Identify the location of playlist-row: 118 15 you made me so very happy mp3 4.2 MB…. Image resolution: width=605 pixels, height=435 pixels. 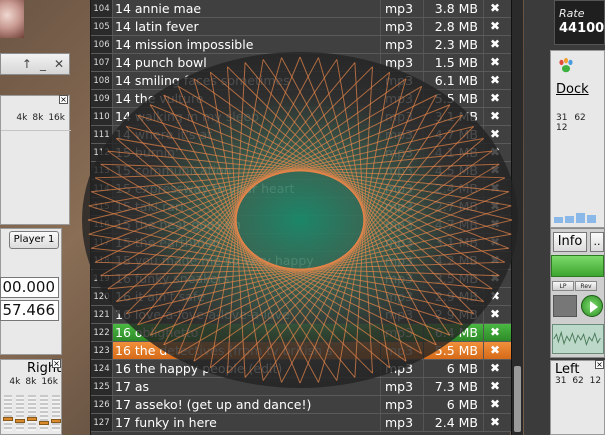
(301, 261).